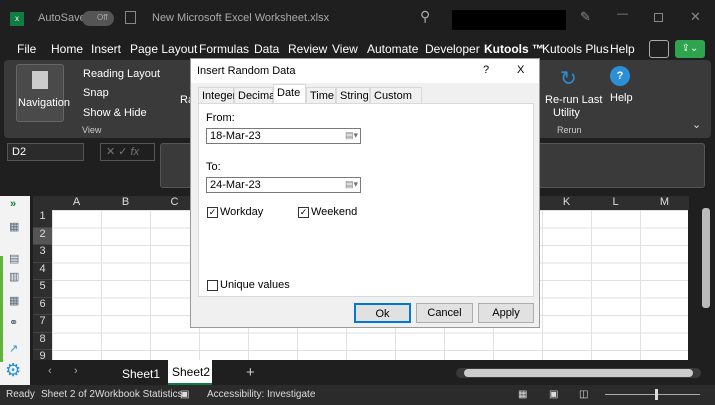 Image resolution: width=715 pixels, height=405 pixels. What do you see at coordinates (42, 271) in the screenshot?
I see `row-header: 4` at bounding box center [42, 271].